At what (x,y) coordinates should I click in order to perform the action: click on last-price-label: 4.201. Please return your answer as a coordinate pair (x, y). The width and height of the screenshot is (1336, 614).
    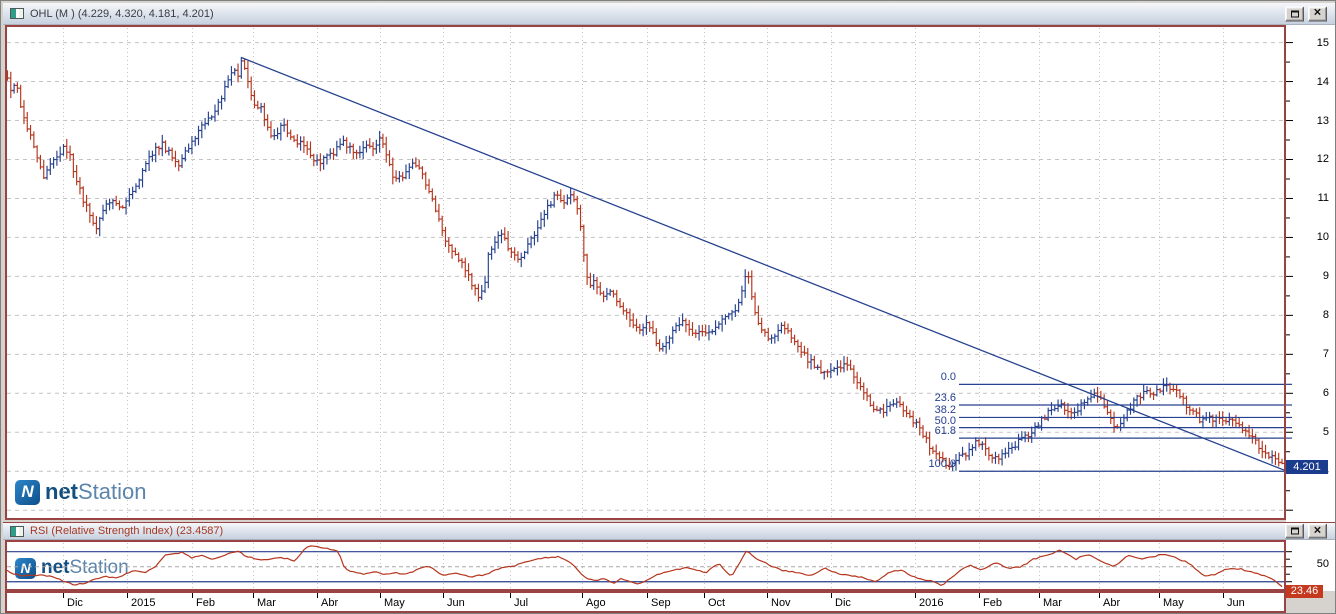
    Looking at the image, I should click on (1307, 467).